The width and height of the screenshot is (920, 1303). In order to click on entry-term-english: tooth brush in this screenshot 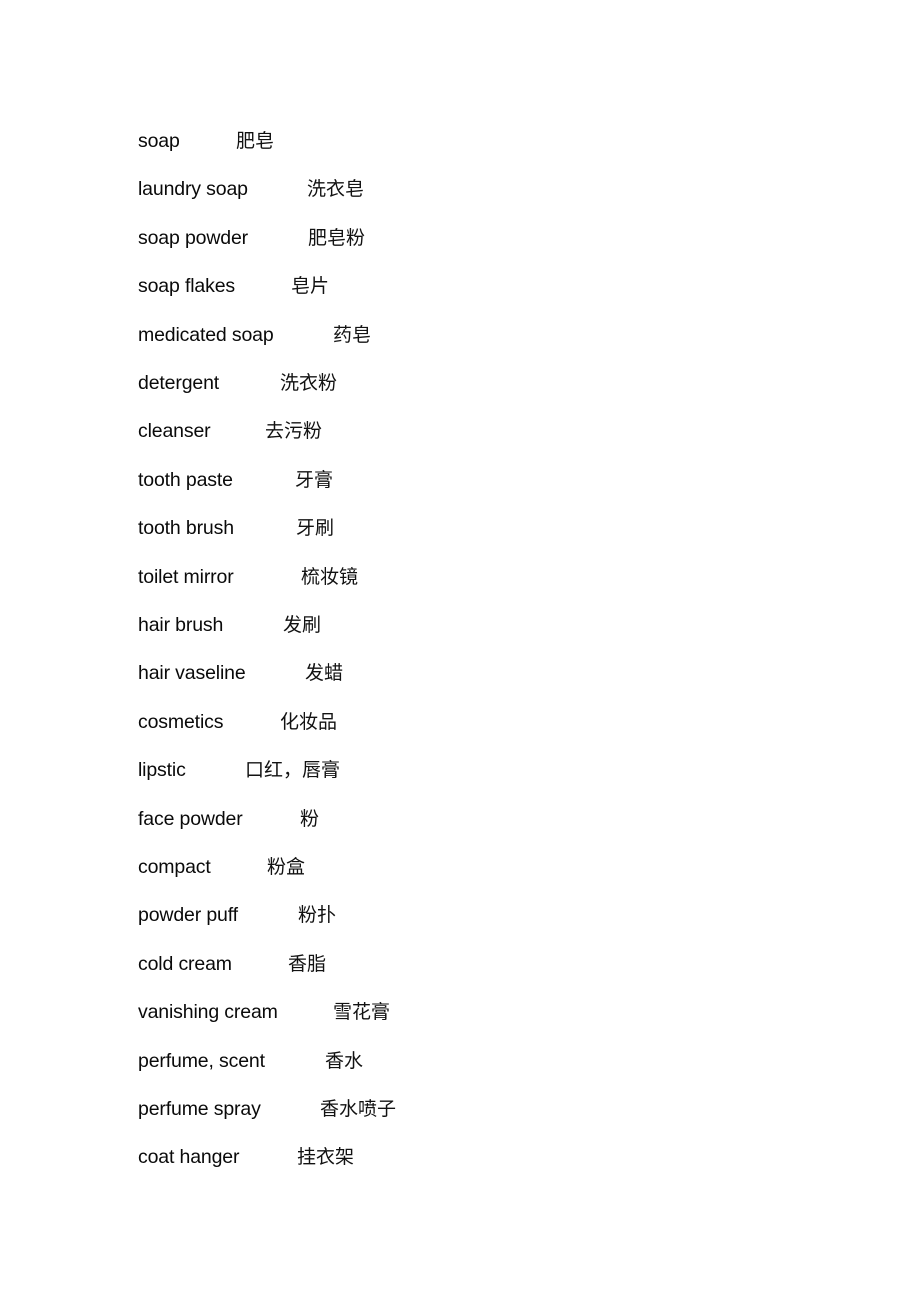, I will do `click(186, 528)`.